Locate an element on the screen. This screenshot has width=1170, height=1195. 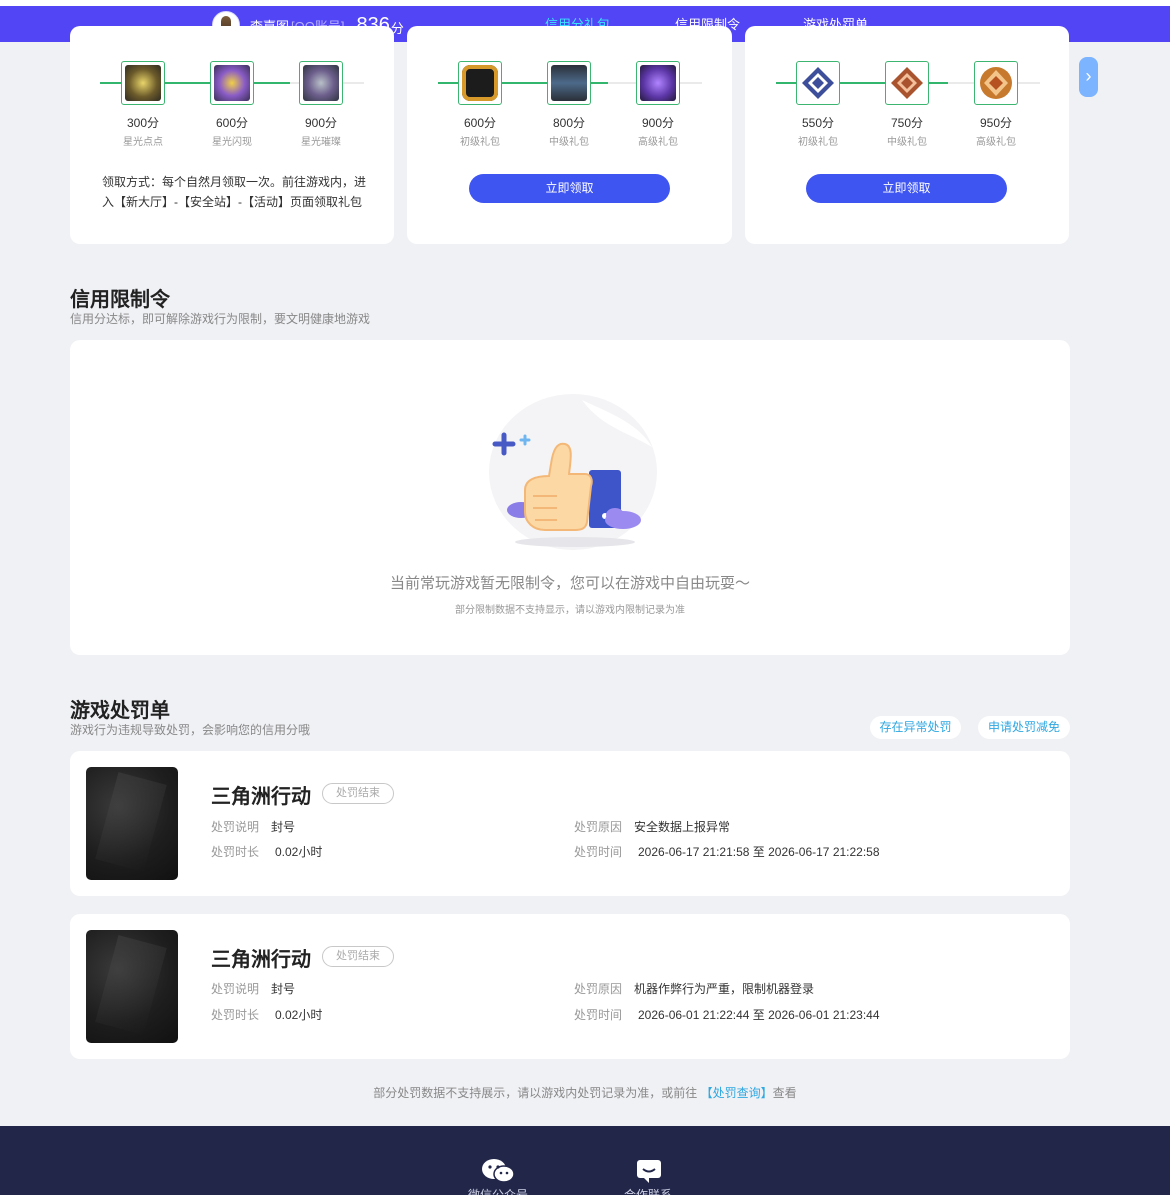
gift-name: 星光闪现 is located at coordinates (232, 142).